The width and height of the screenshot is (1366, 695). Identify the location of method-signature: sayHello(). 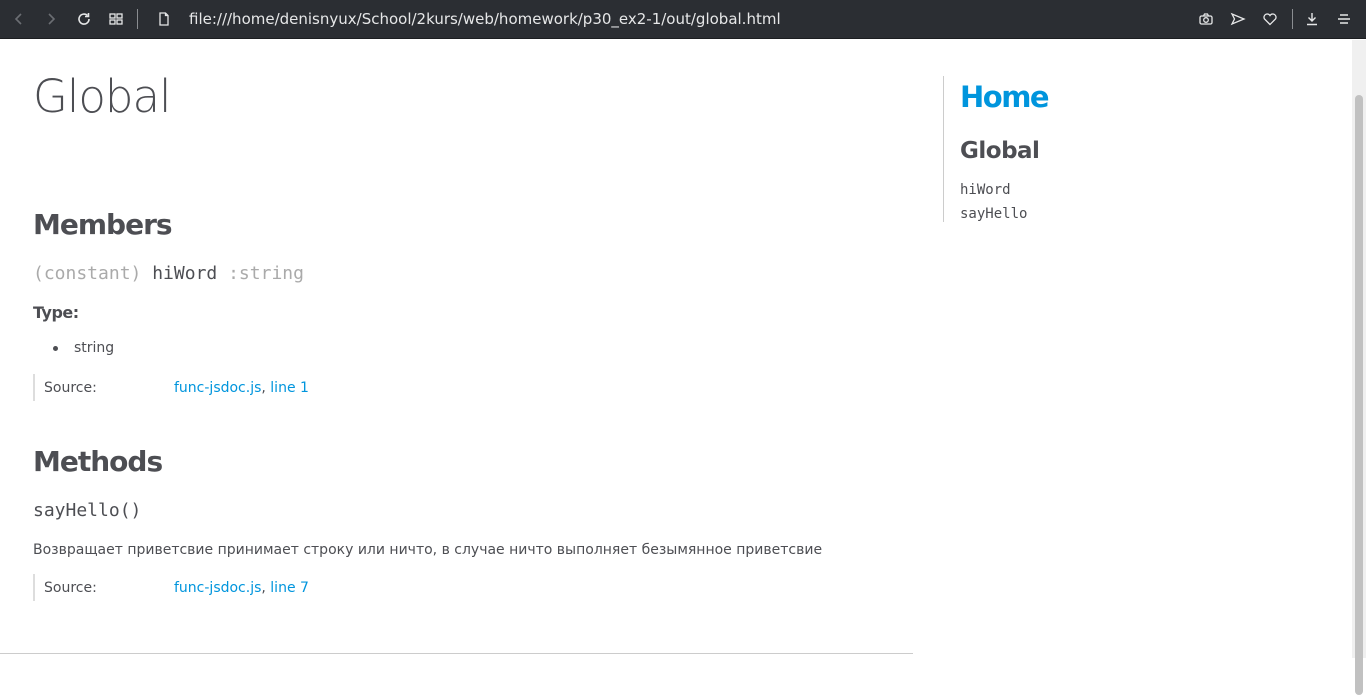
(87, 510).